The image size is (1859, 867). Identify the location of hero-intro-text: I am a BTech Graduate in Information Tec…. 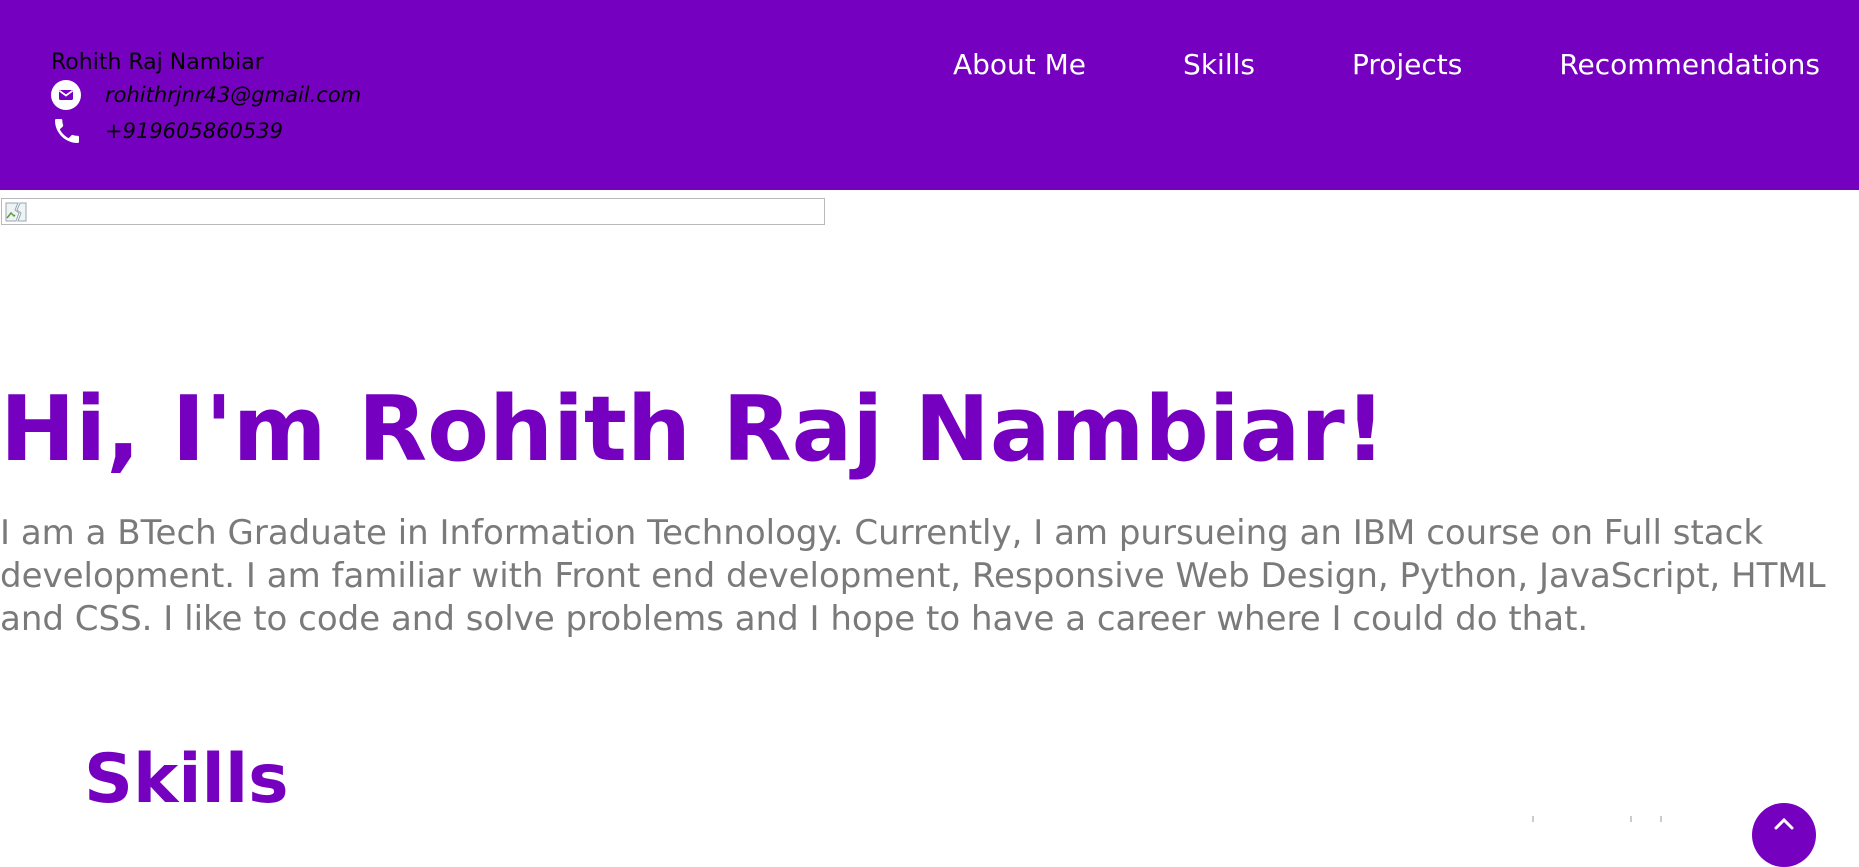
(913, 576).